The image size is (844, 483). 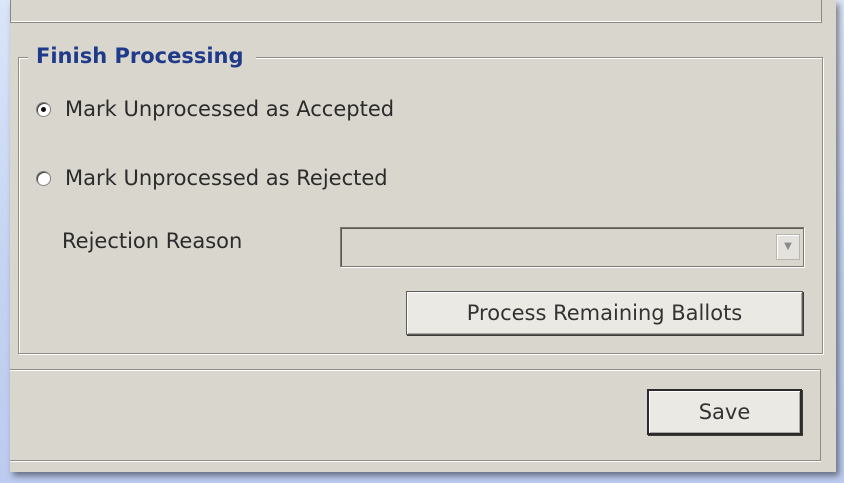 I want to click on save-button: Save, so click(x=724, y=412).